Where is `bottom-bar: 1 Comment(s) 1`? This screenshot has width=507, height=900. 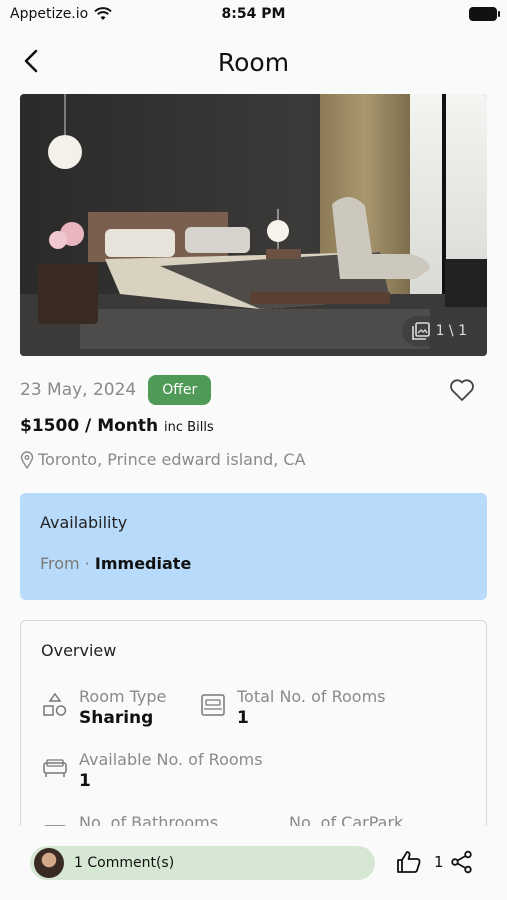 bottom-bar: 1 Comment(s) 1 is located at coordinates (253, 863).